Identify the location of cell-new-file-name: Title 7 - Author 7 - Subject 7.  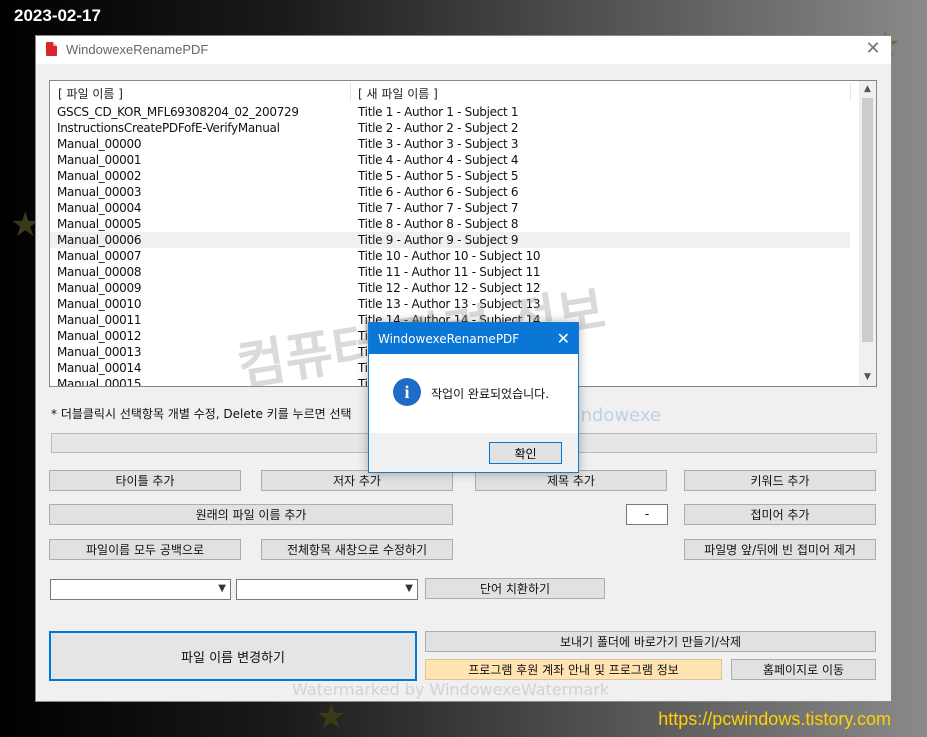
(438, 208).